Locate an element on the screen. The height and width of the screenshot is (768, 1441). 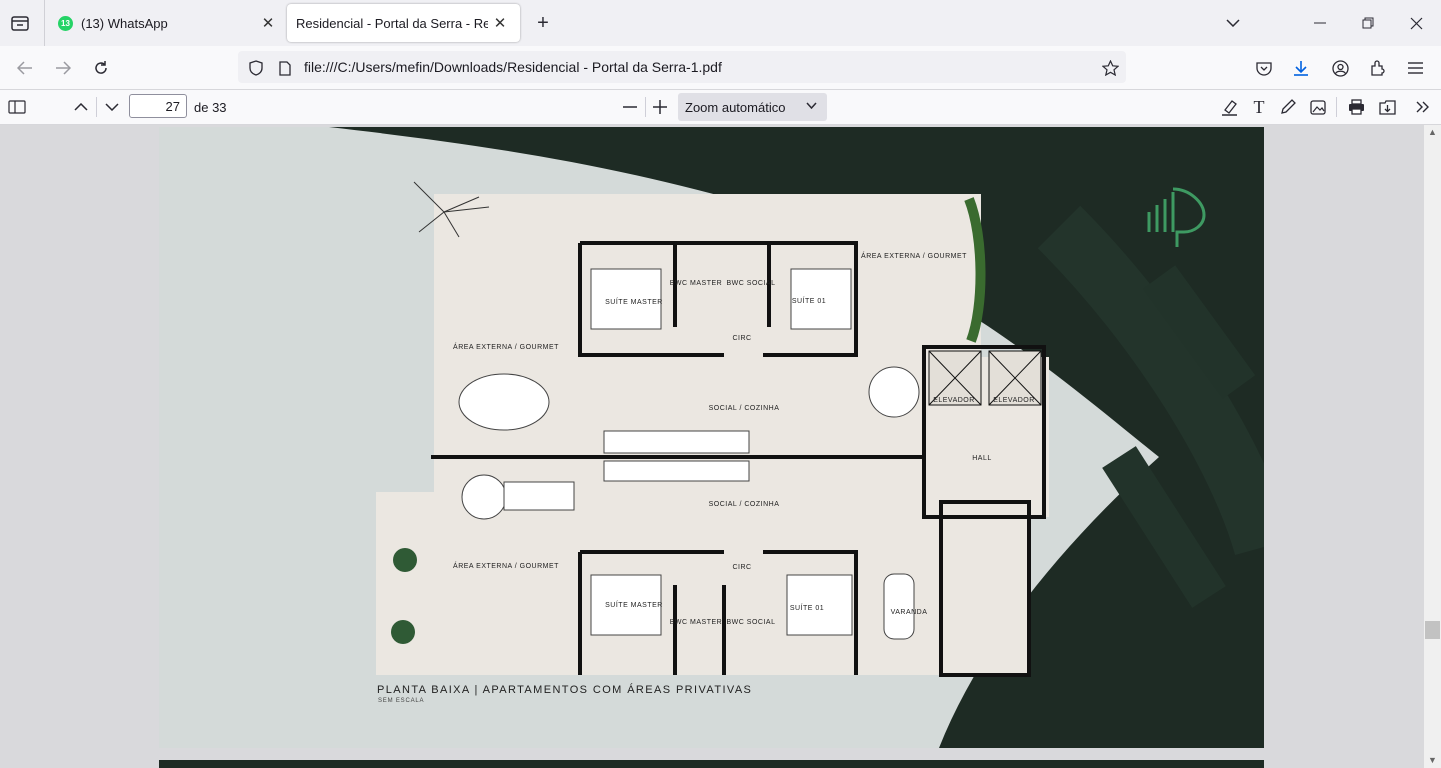
extensions-icon is located at coordinates (1378, 68).